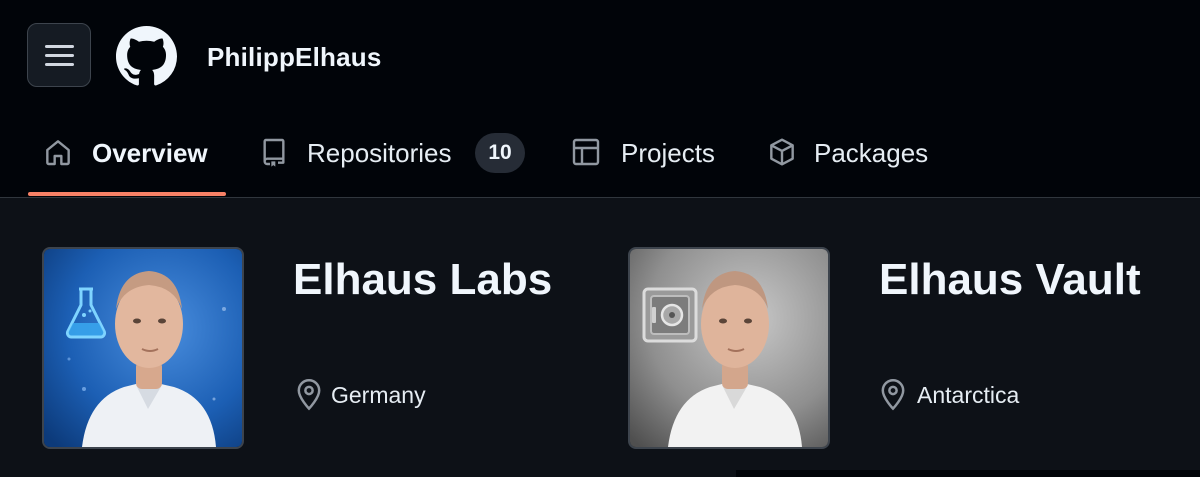  I want to click on menu-button, so click(59, 55).